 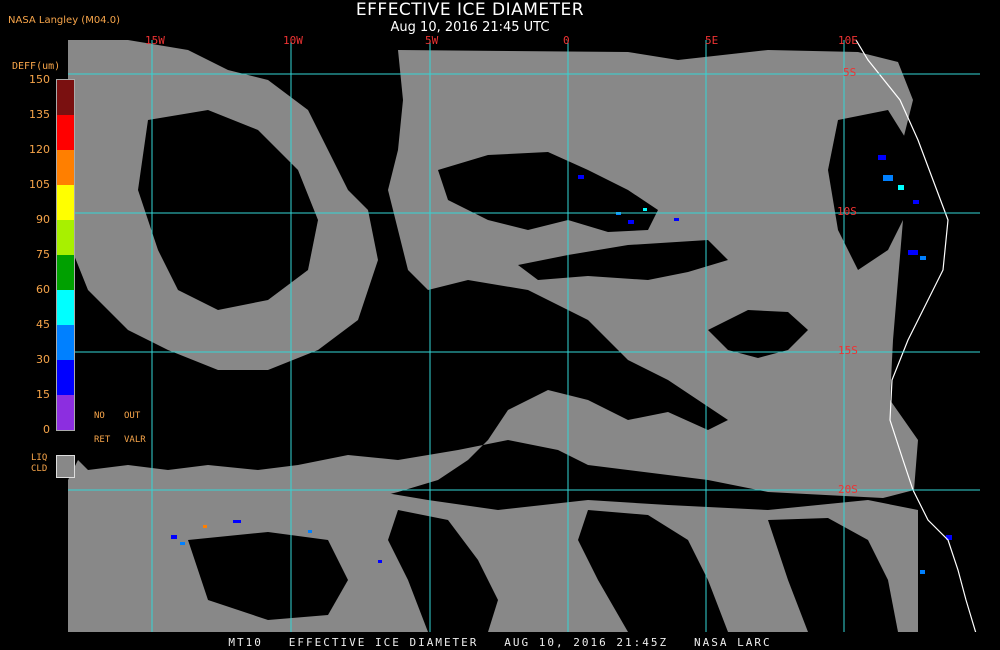 What do you see at coordinates (848, 40) in the screenshot?
I see `lon-label-10e: 10E` at bounding box center [848, 40].